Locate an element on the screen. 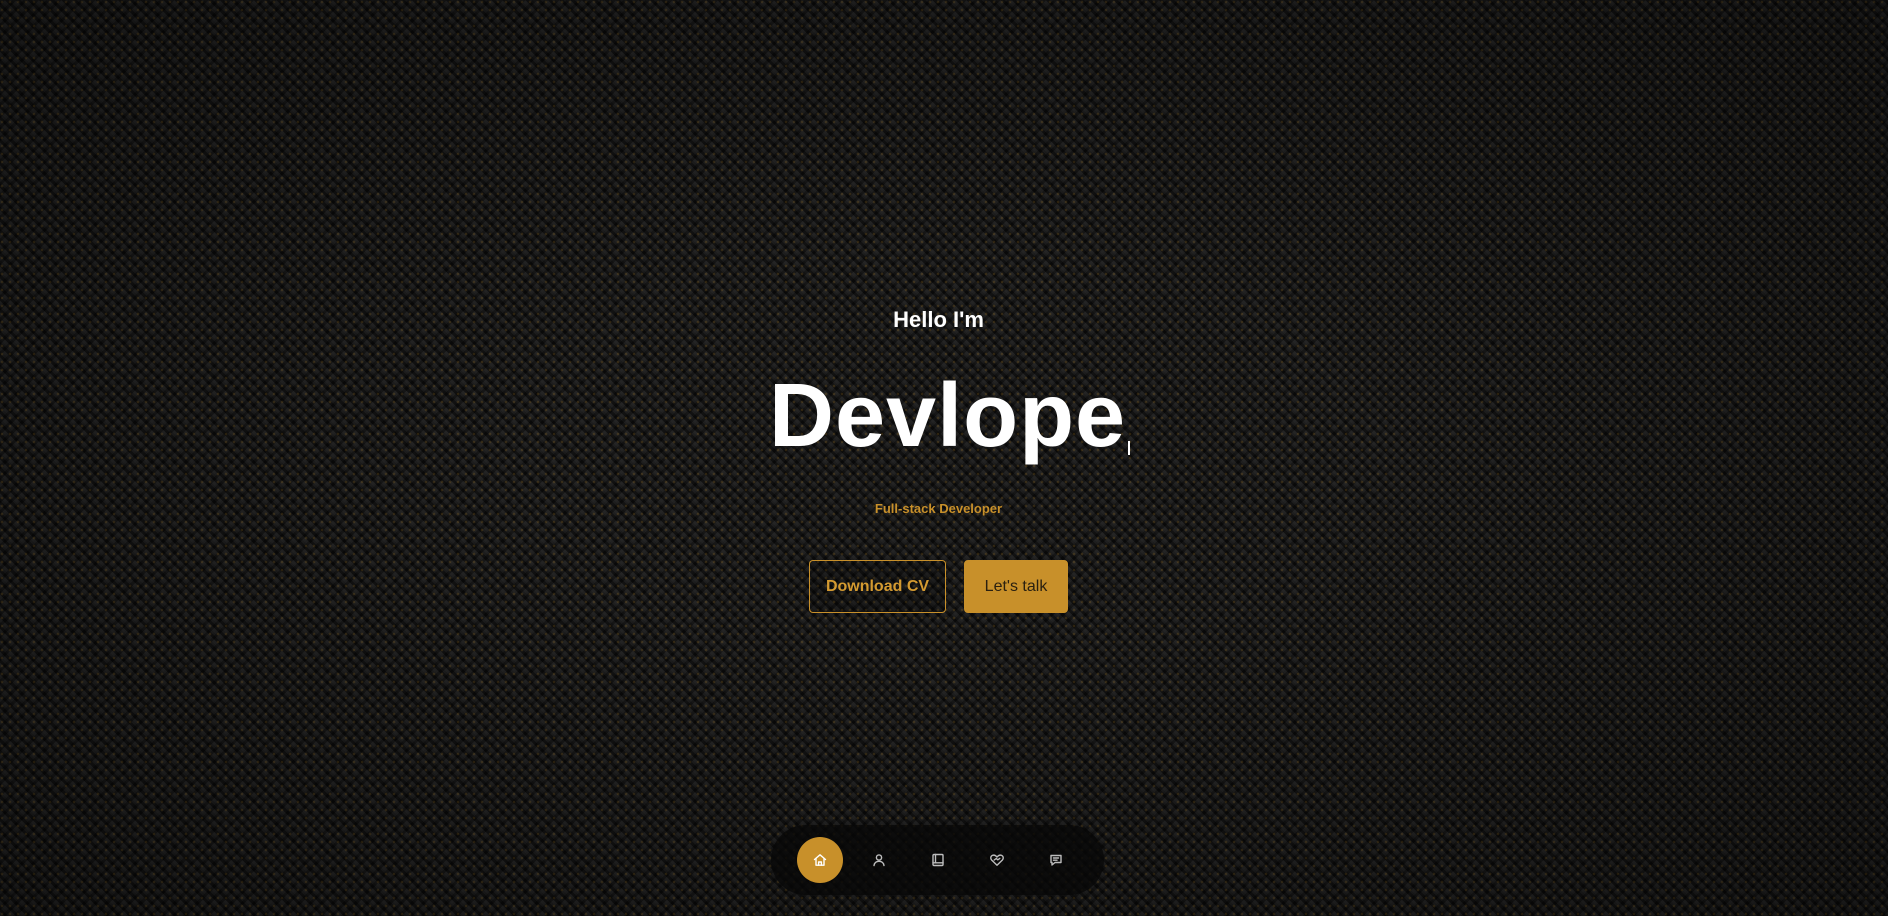  typed-name: Devlope is located at coordinates (950, 416).